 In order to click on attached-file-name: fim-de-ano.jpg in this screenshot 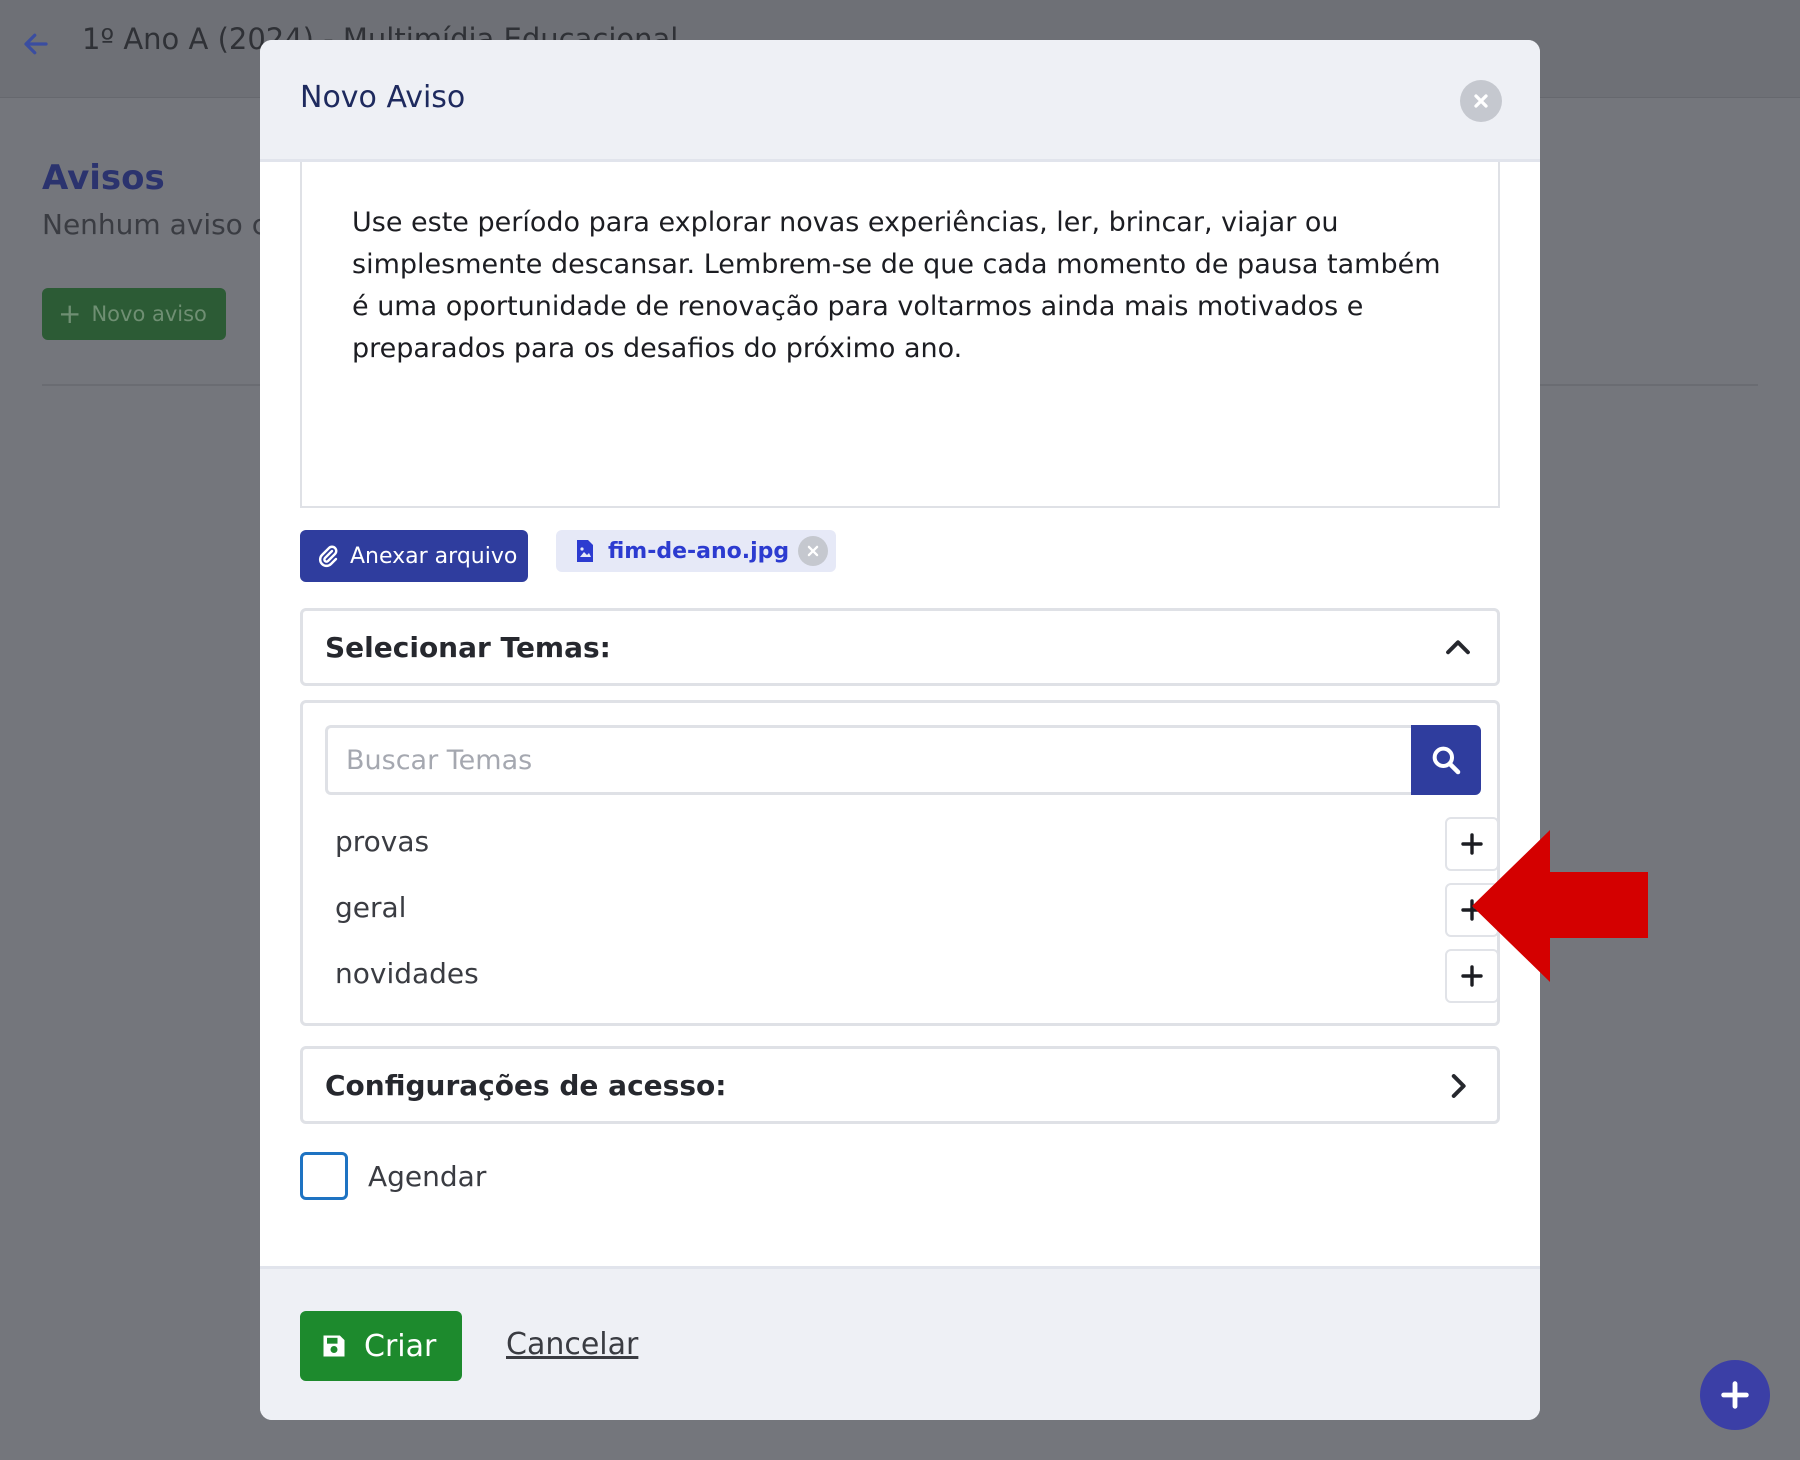, I will do `click(699, 551)`.